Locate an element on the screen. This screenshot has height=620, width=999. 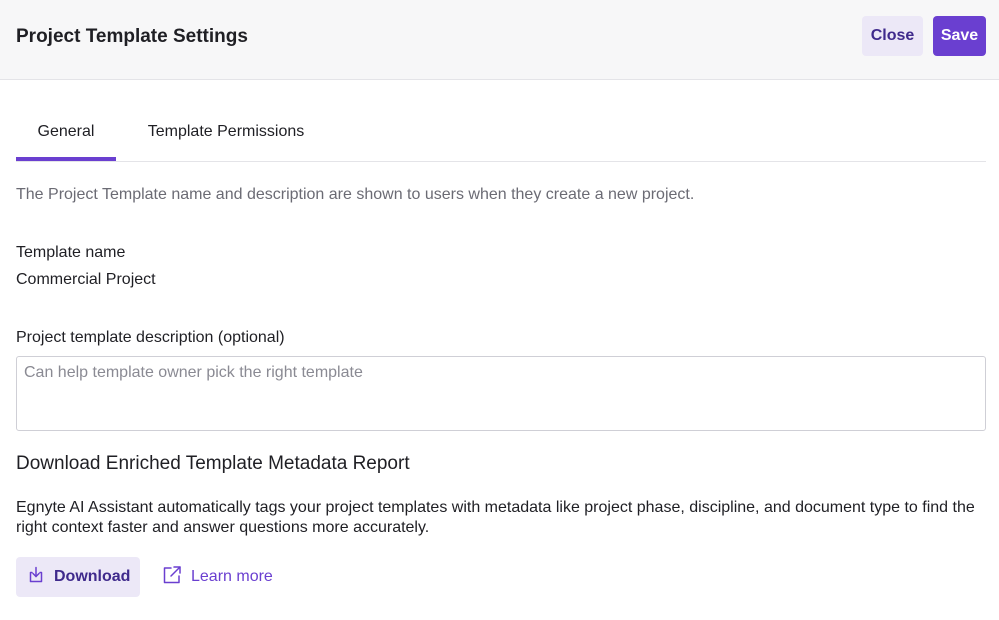
download-label: Download is located at coordinates (92, 576).